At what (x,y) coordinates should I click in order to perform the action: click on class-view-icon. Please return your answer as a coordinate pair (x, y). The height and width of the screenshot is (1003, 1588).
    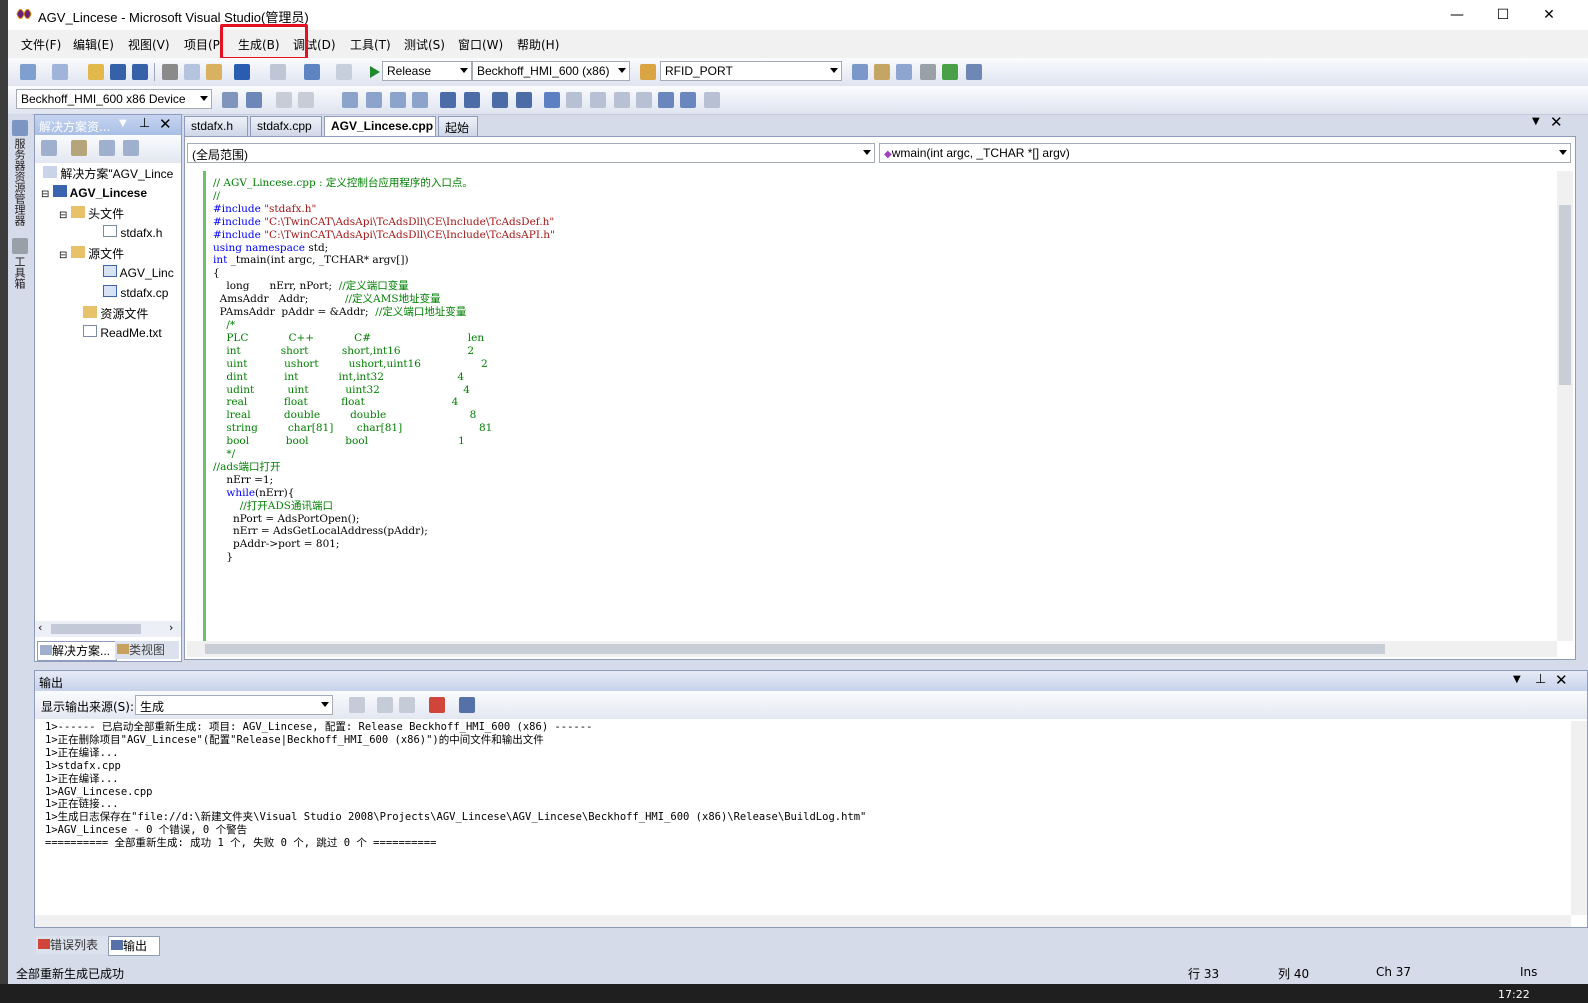
    Looking at the image, I should click on (350, 100).